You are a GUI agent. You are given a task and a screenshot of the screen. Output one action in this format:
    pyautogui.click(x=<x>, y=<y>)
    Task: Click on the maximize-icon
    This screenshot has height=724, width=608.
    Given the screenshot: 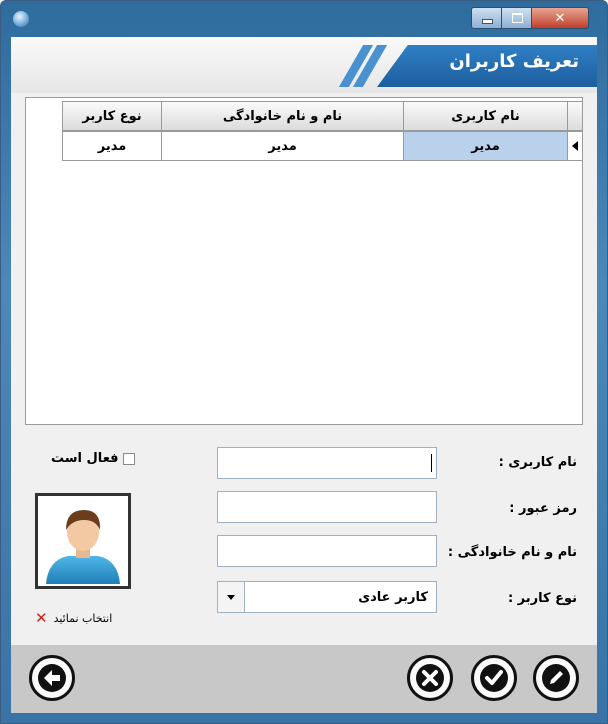 What is the action you would take?
    pyautogui.click(x=517, y=18)
    